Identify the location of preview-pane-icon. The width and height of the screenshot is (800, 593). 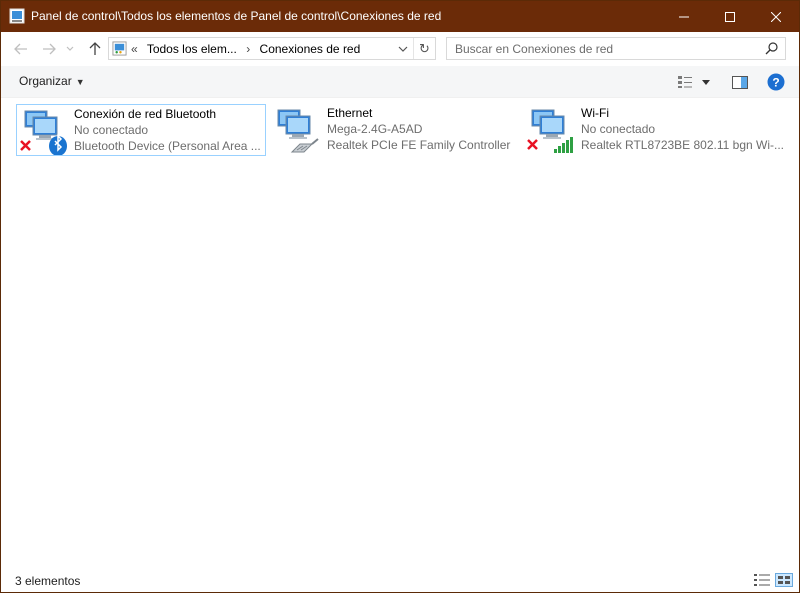
(740, 82).